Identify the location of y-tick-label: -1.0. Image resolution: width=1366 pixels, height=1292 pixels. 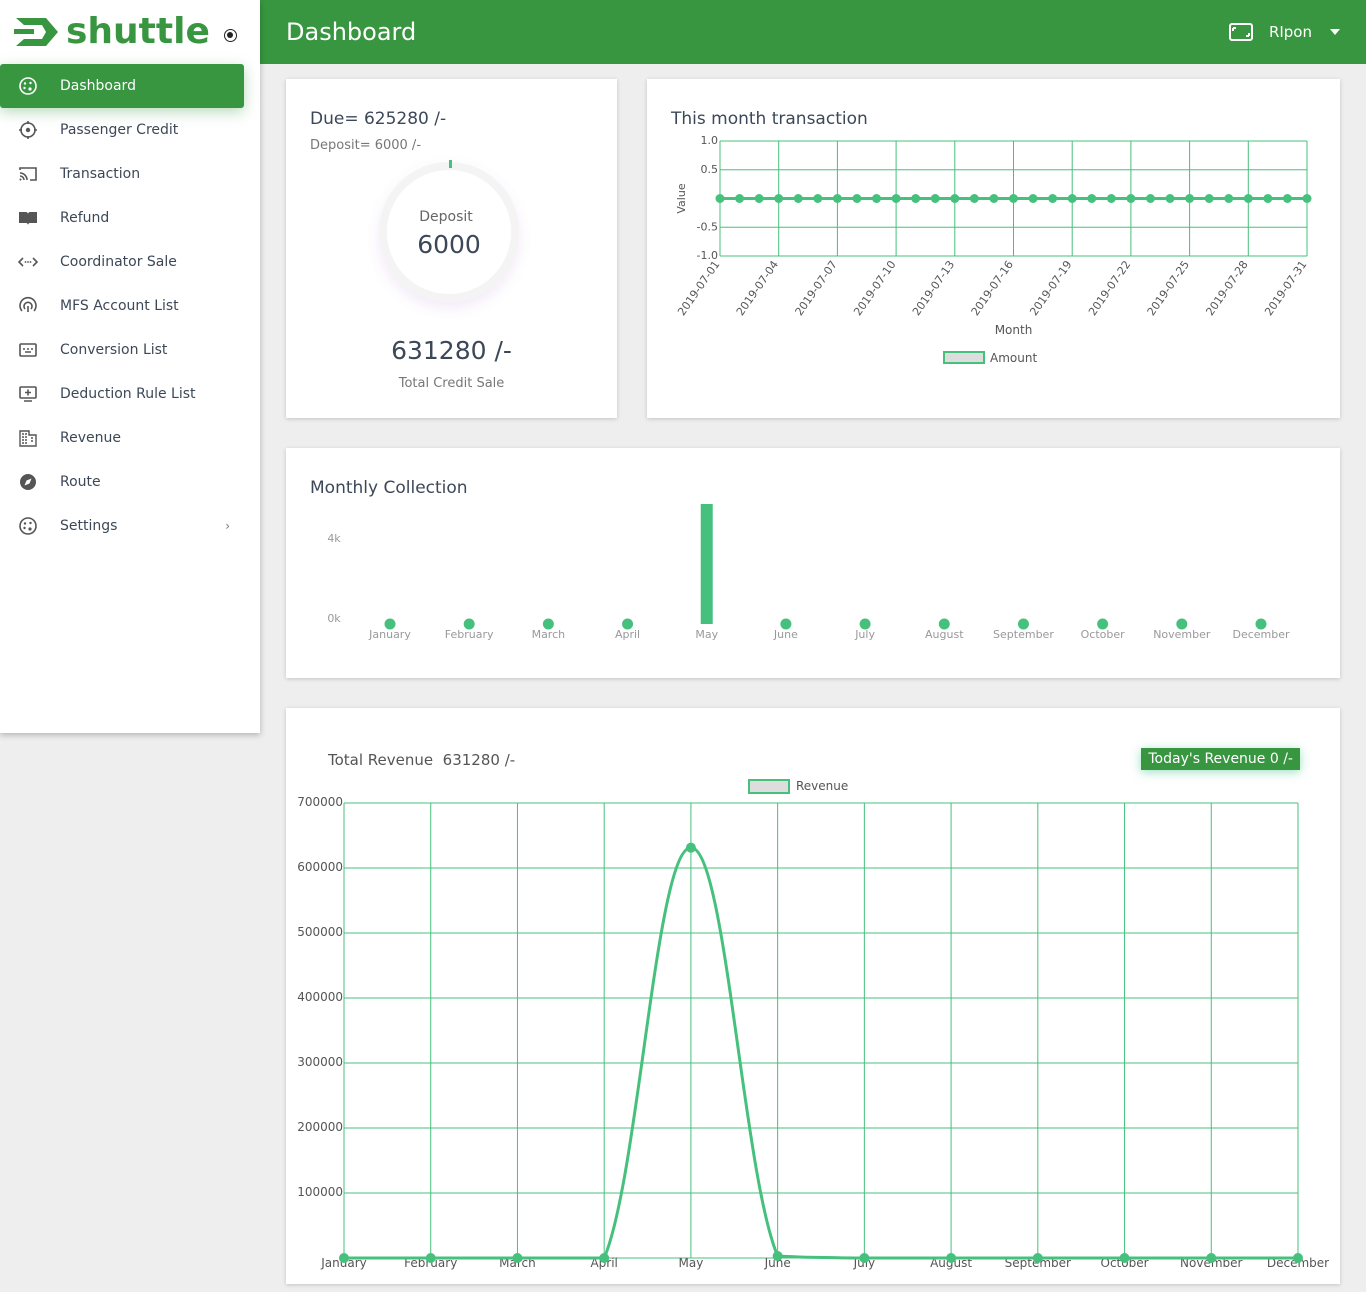
(707, 255).